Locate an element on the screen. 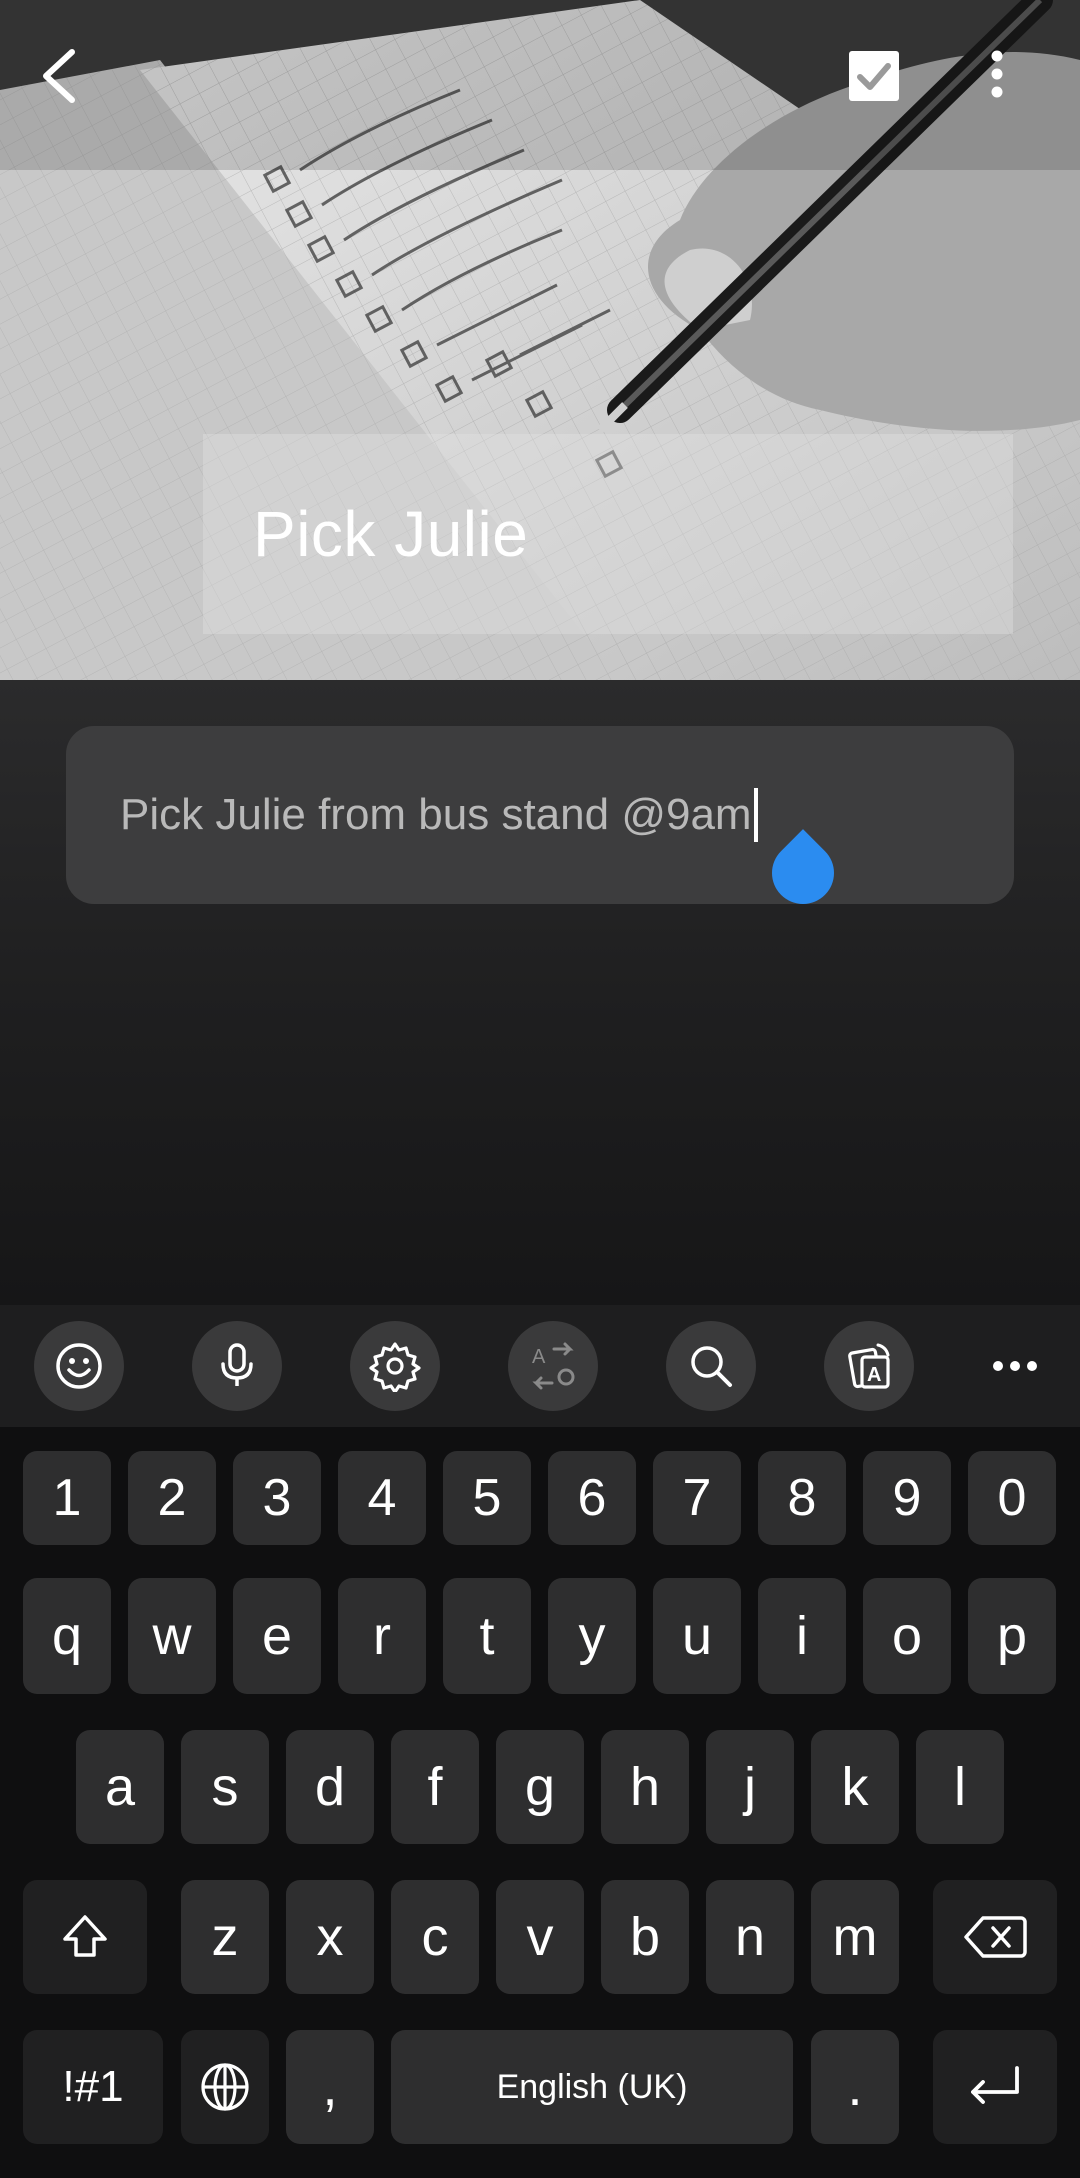  translate-icon: A is located at coordinates (553, 1366).